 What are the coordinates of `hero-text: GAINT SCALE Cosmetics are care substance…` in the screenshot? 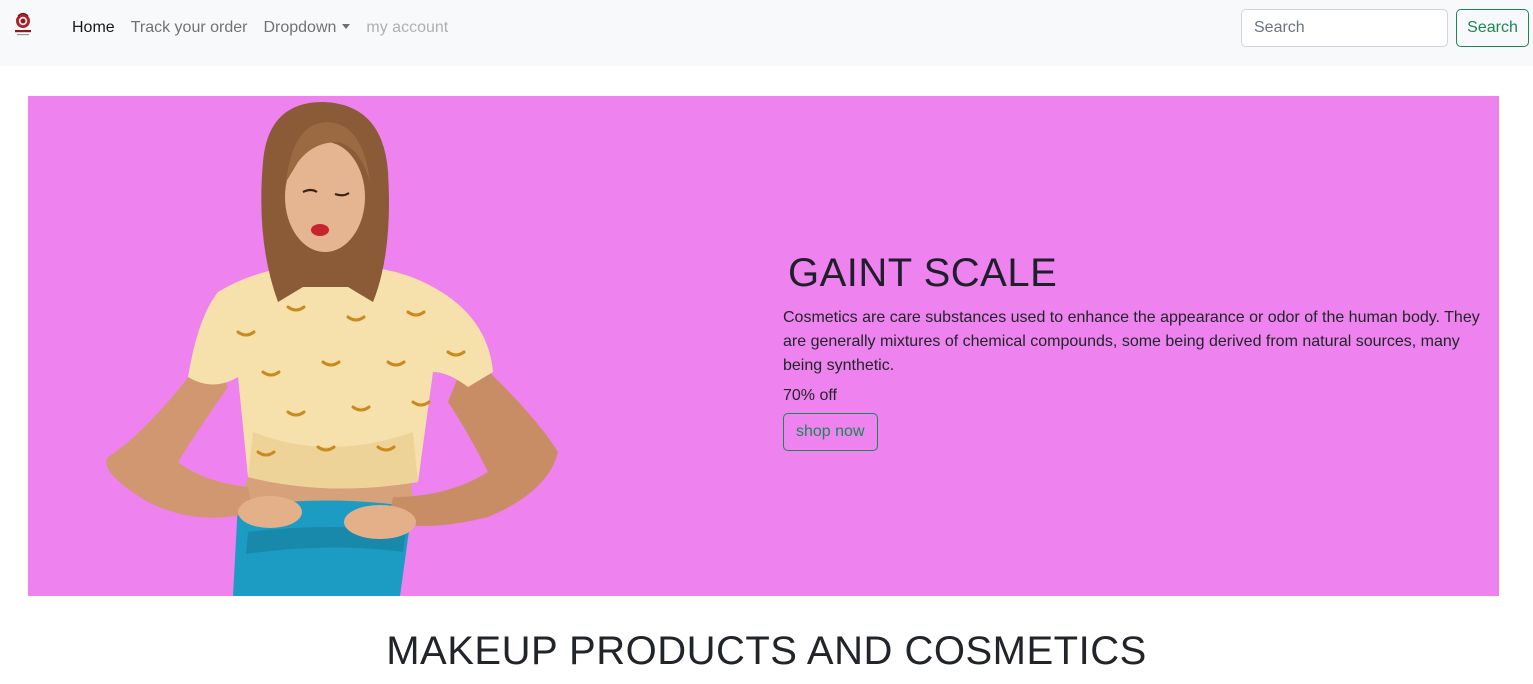 It's located at (1141, 348).